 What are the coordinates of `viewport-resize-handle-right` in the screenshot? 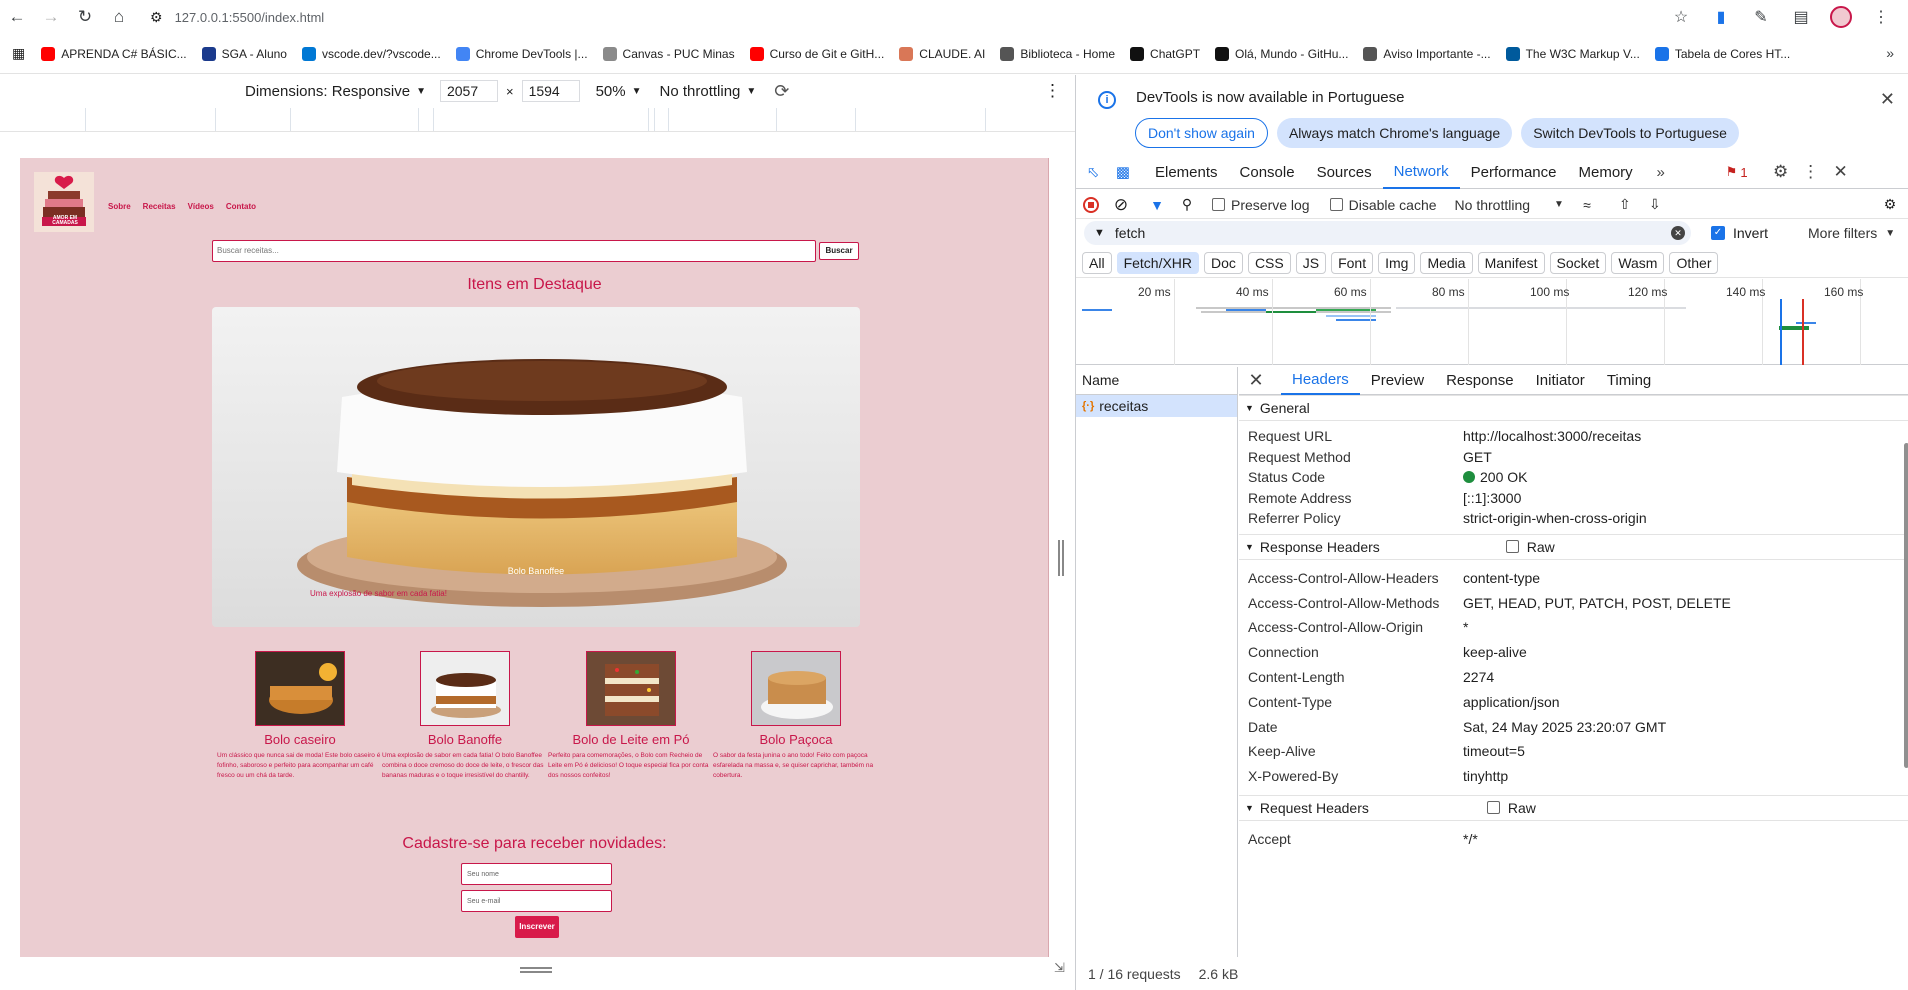 It's located at (1061, 558).